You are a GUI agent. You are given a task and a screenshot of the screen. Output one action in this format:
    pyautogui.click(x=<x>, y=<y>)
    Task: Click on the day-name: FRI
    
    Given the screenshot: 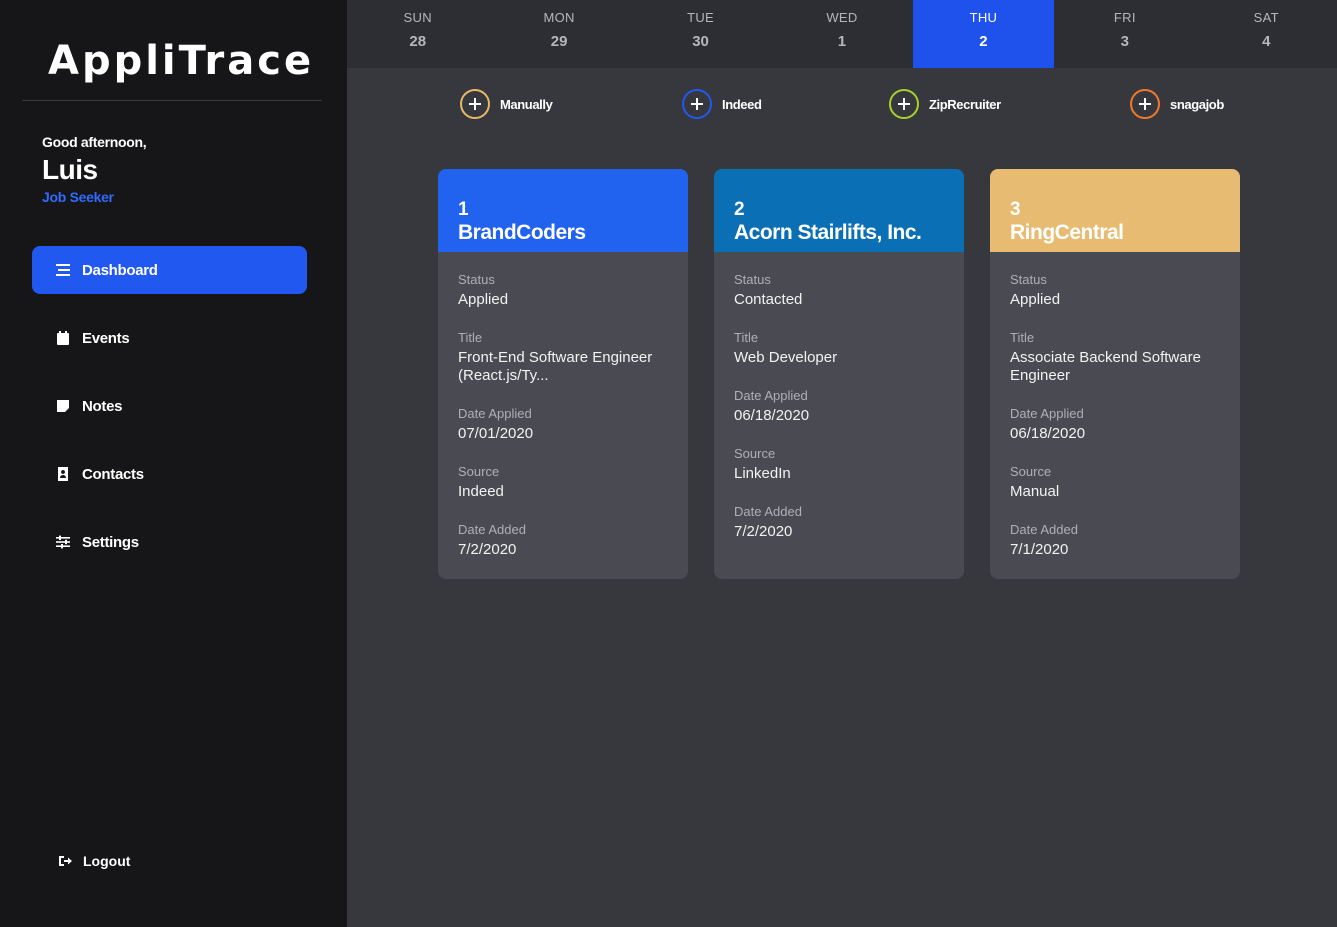 What is the action you would take?
    pyautogui.click(x=1124, y=17)
    